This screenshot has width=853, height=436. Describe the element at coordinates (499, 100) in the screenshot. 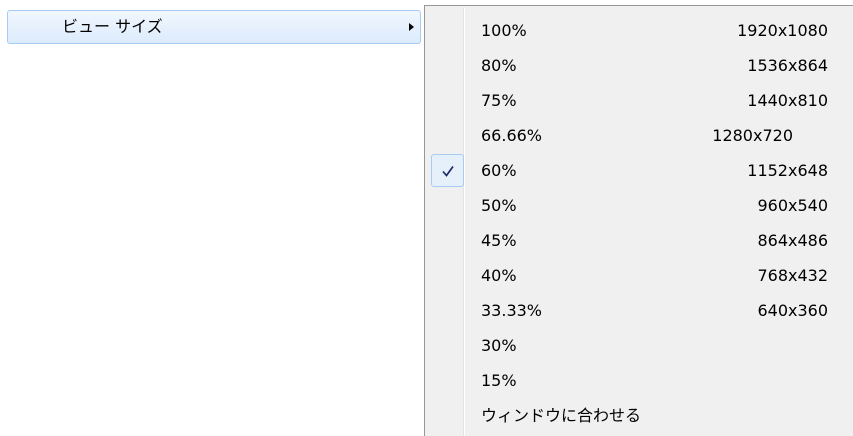

I see `option-label: 75%` at that location.